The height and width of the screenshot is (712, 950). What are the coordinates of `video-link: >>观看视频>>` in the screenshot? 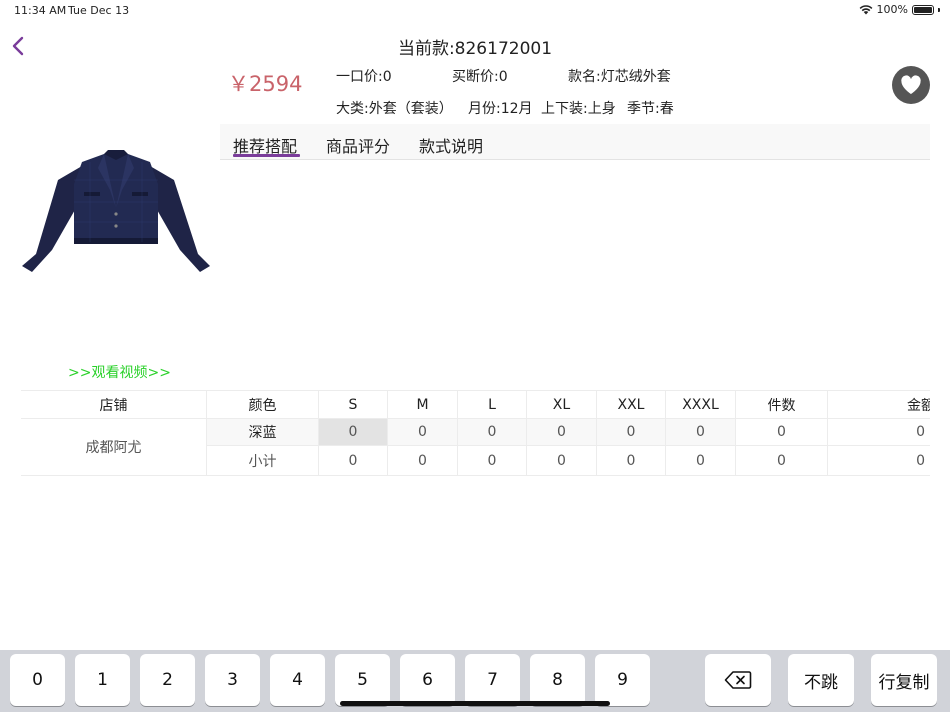 It's located at (119, 372).